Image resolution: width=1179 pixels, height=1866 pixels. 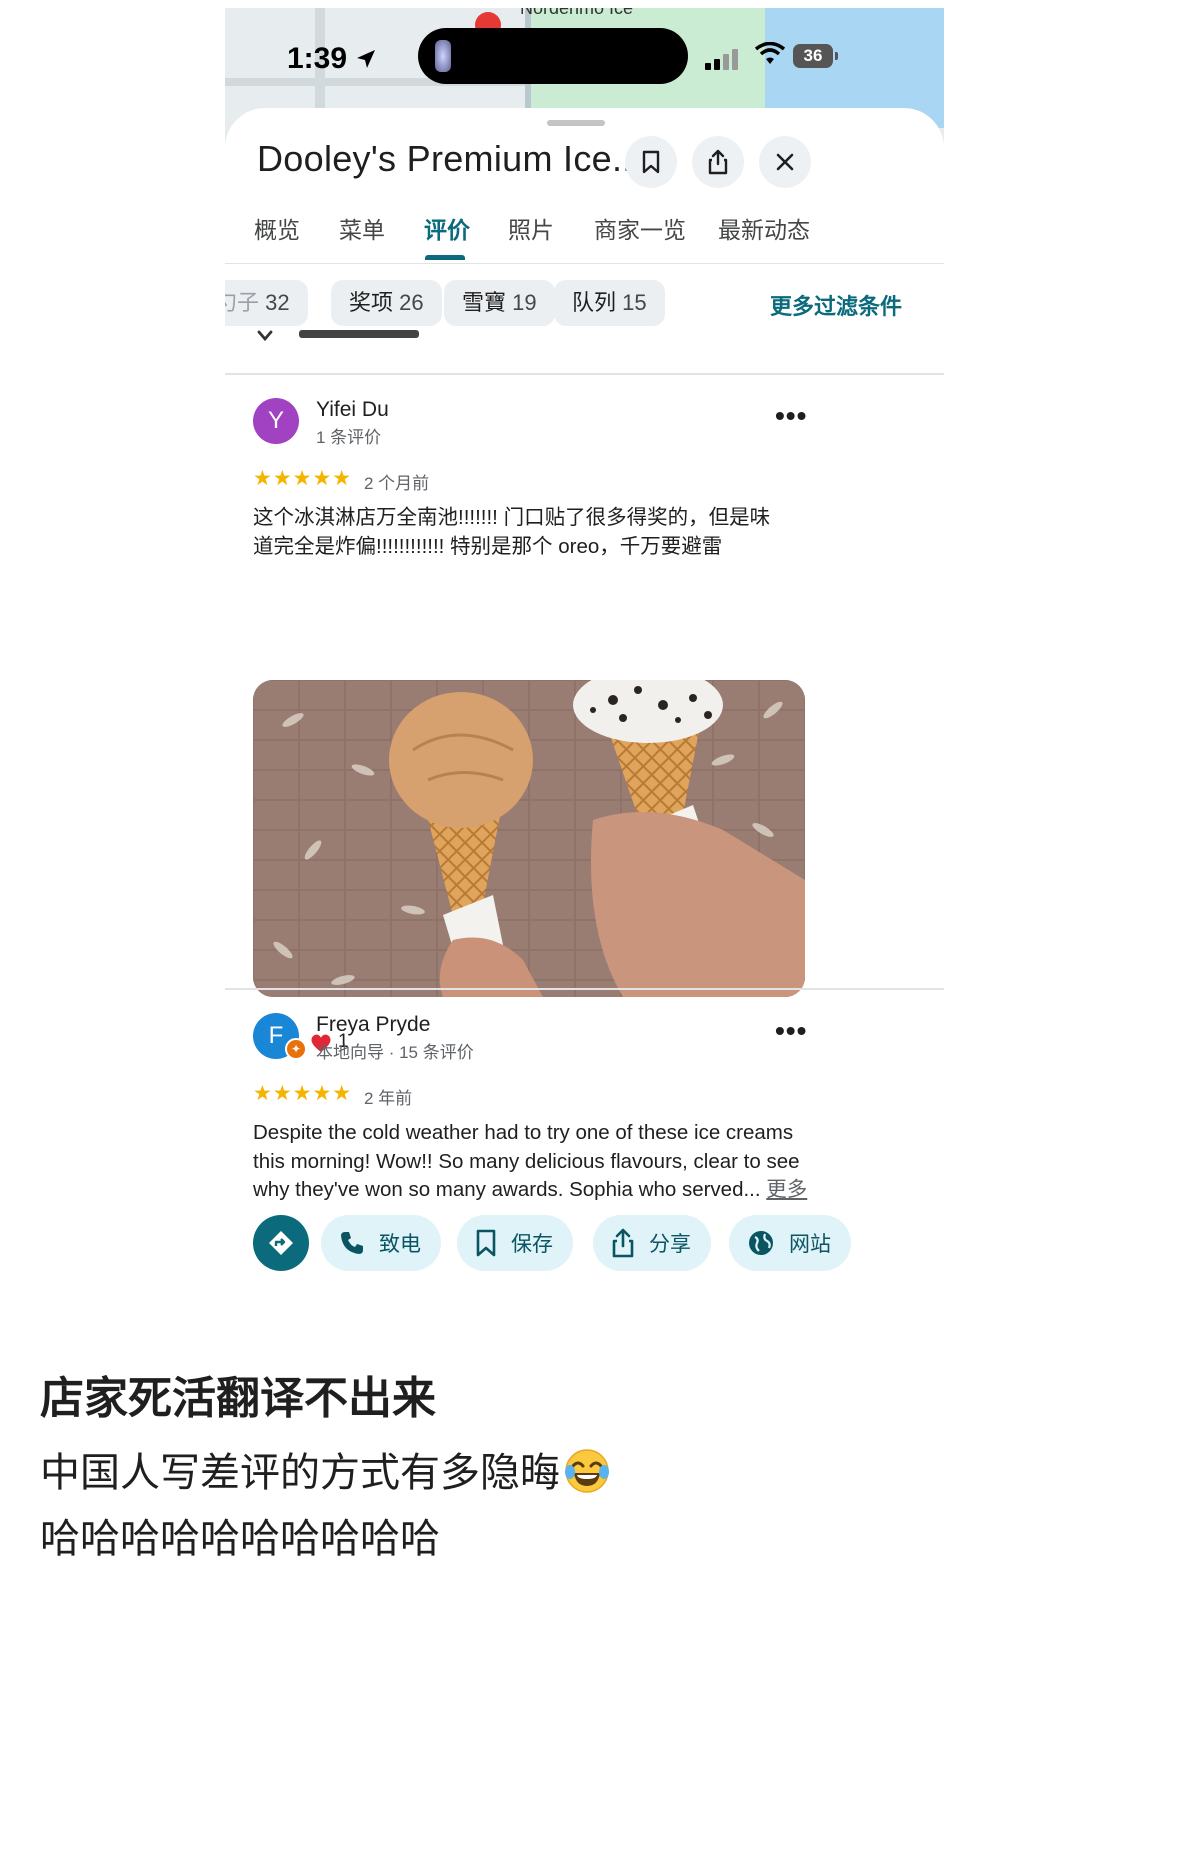 I want to click on website-button: 网站, so click(x=790, y=1243).